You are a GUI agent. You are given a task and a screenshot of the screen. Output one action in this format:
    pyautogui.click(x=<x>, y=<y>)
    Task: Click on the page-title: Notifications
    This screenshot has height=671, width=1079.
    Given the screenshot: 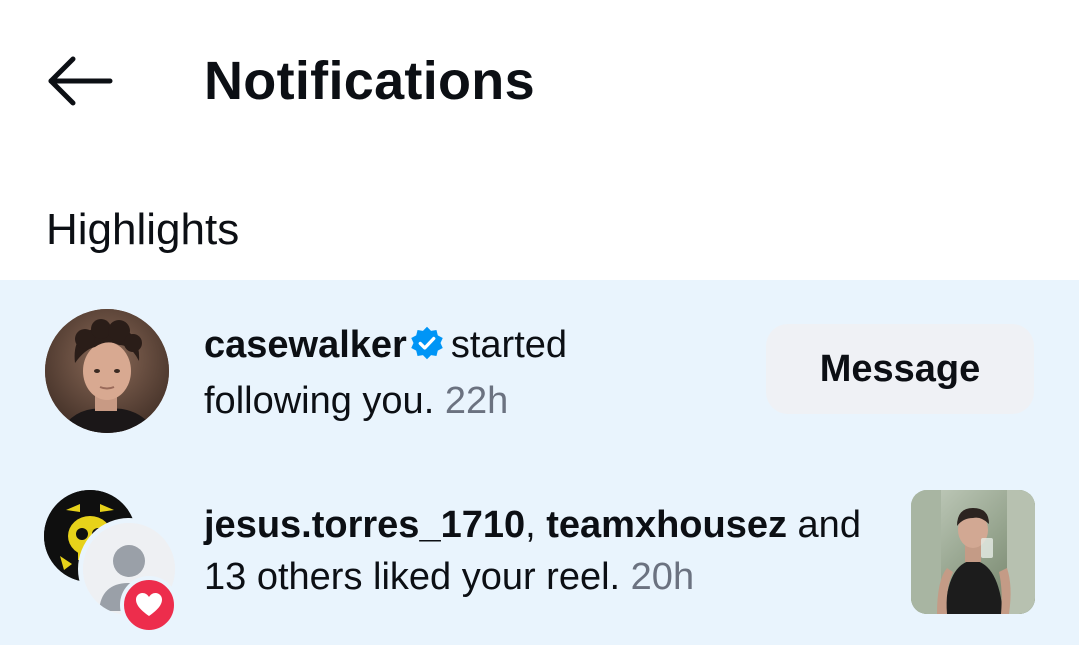 What is the action you would take?
    pyautogui.click(x=369, y=81)
    